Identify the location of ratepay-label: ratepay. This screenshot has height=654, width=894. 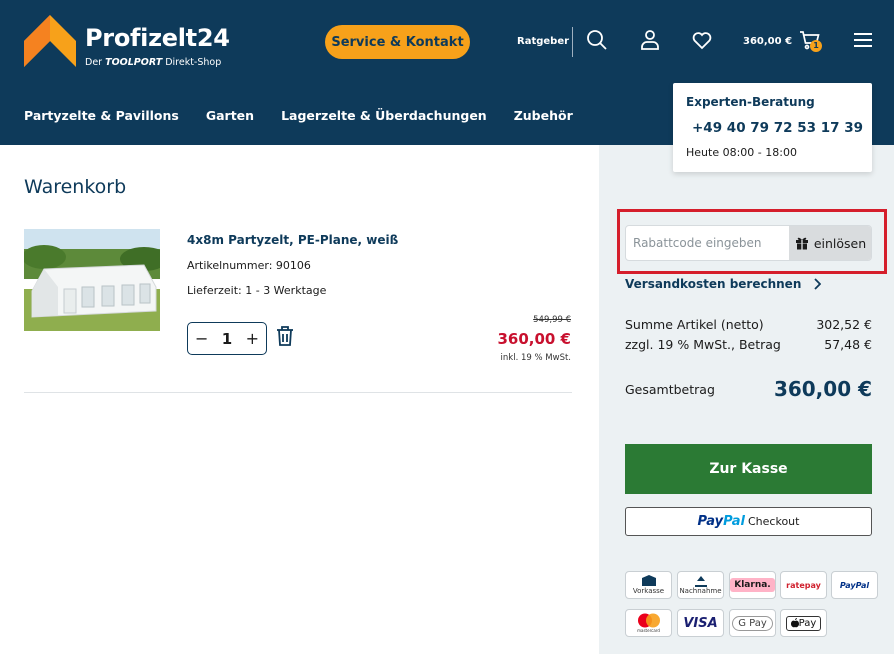
(803, 585).